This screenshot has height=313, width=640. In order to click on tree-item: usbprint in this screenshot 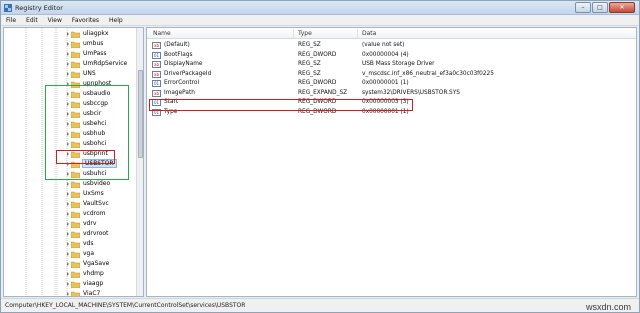, I will do `click(71, 154)`.